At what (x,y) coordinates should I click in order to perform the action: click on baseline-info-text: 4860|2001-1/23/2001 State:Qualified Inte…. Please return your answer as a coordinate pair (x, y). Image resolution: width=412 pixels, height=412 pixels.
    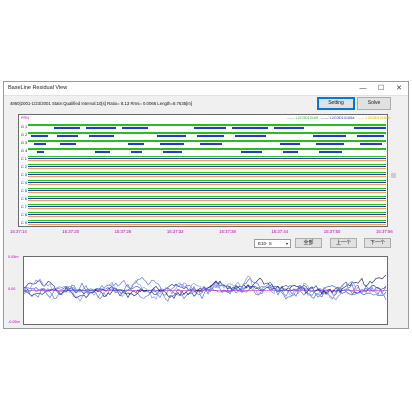
    Looking at the image, I should click on (101, 103).